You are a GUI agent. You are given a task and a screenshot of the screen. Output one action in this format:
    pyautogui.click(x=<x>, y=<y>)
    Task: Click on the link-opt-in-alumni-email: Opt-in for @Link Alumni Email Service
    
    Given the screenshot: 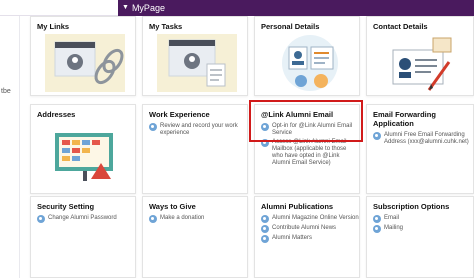 What is the action you would take?
    pyautogui.click(x=310, y=130)
    